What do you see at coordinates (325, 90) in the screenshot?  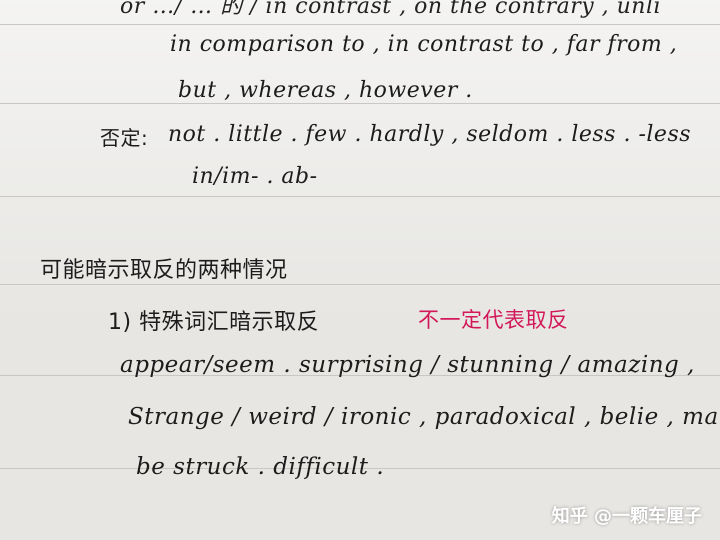 I see `note-line-3: but , whereas , however .` at bounding box center [325, 90].